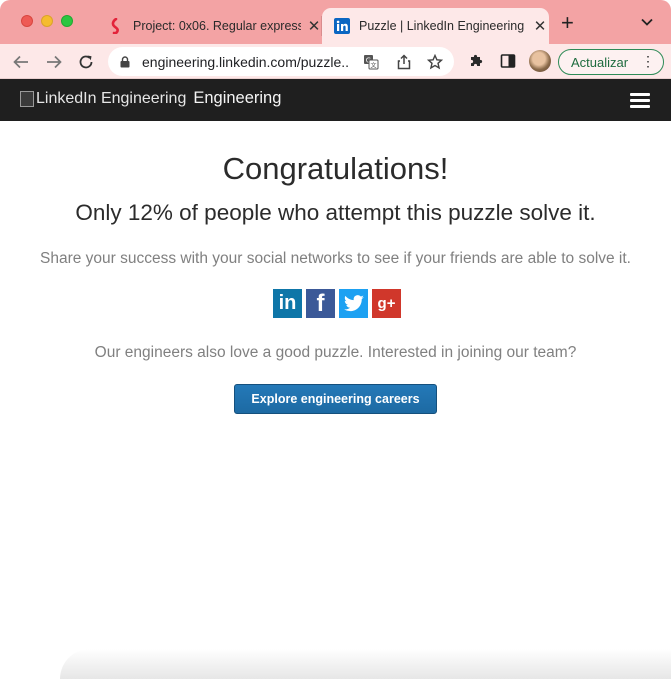  Describe the element at coordinates (237, 98) in the screenshot. I see `brand-word: Engineering` at that location.